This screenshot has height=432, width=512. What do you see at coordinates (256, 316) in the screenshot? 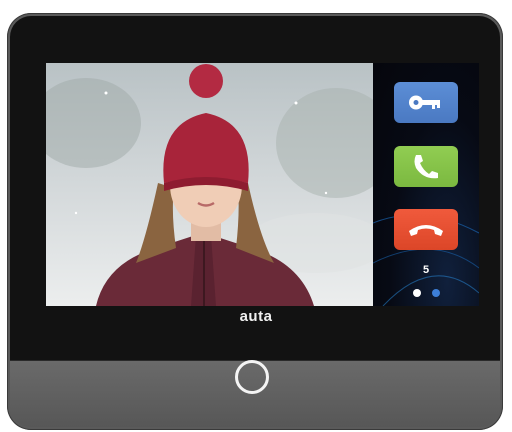
I see `brand-logo: auta` at bounding box center [256, 316].